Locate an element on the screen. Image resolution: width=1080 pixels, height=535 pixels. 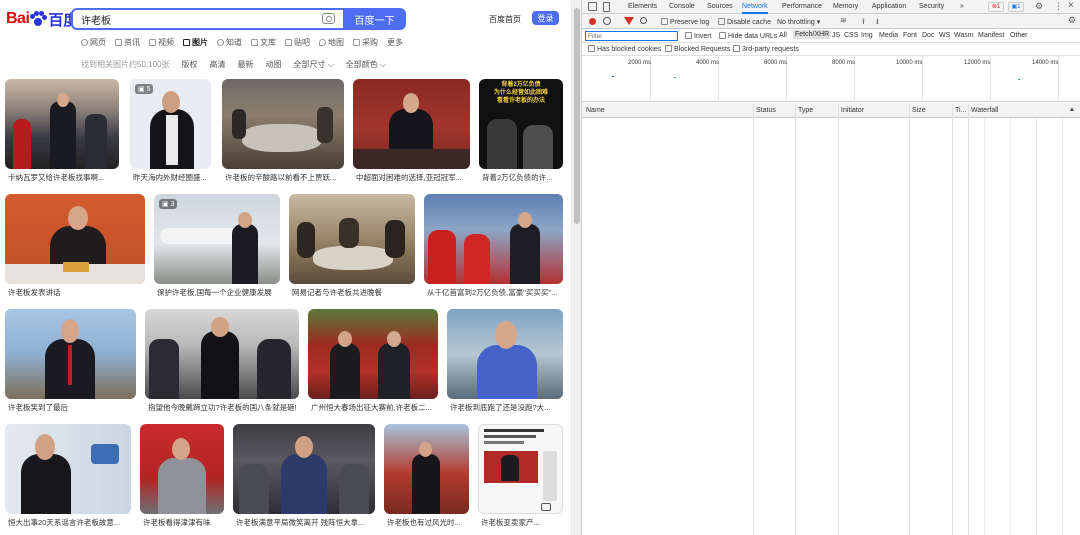
import-har-icon: ⭱ is located at coordinates (863, 23).